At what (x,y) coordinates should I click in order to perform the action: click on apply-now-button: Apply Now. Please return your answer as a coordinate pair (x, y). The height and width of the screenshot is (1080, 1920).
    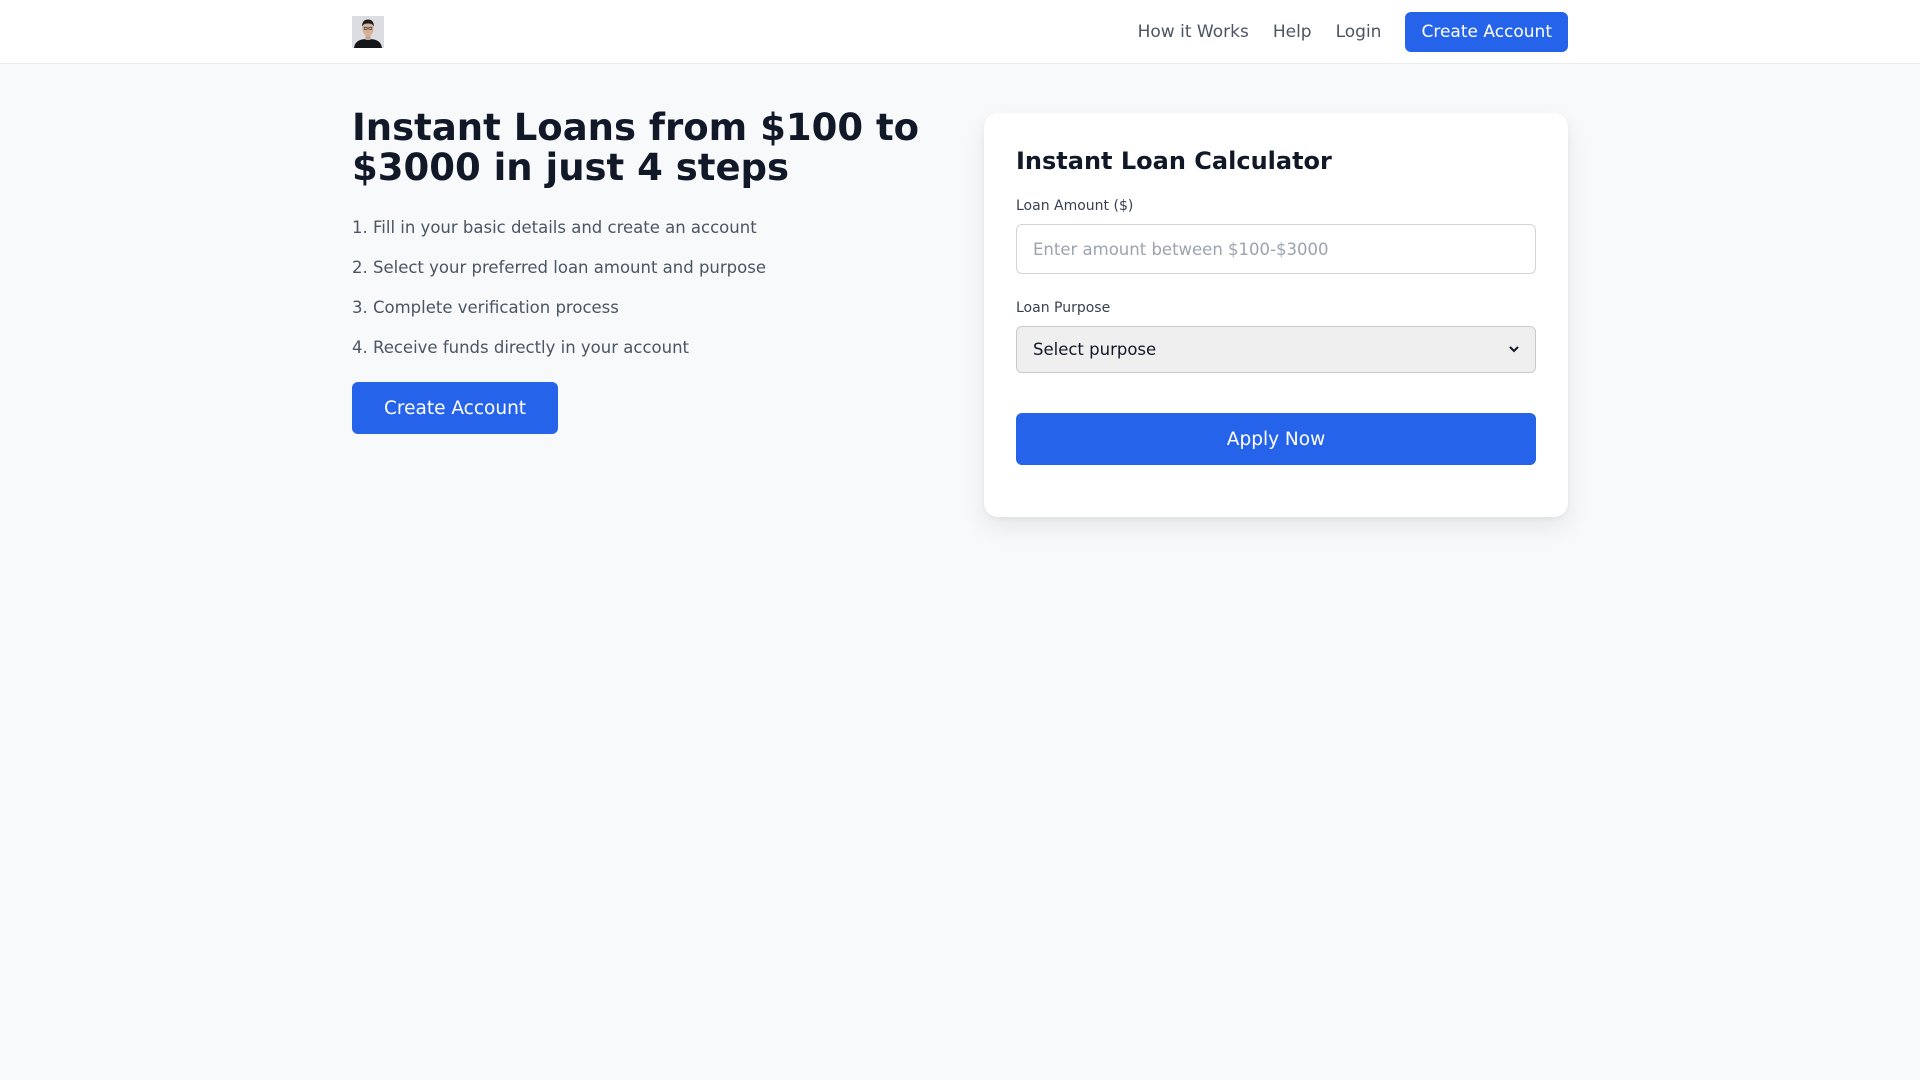
    Looking at the image, I should click on (1276, 439).